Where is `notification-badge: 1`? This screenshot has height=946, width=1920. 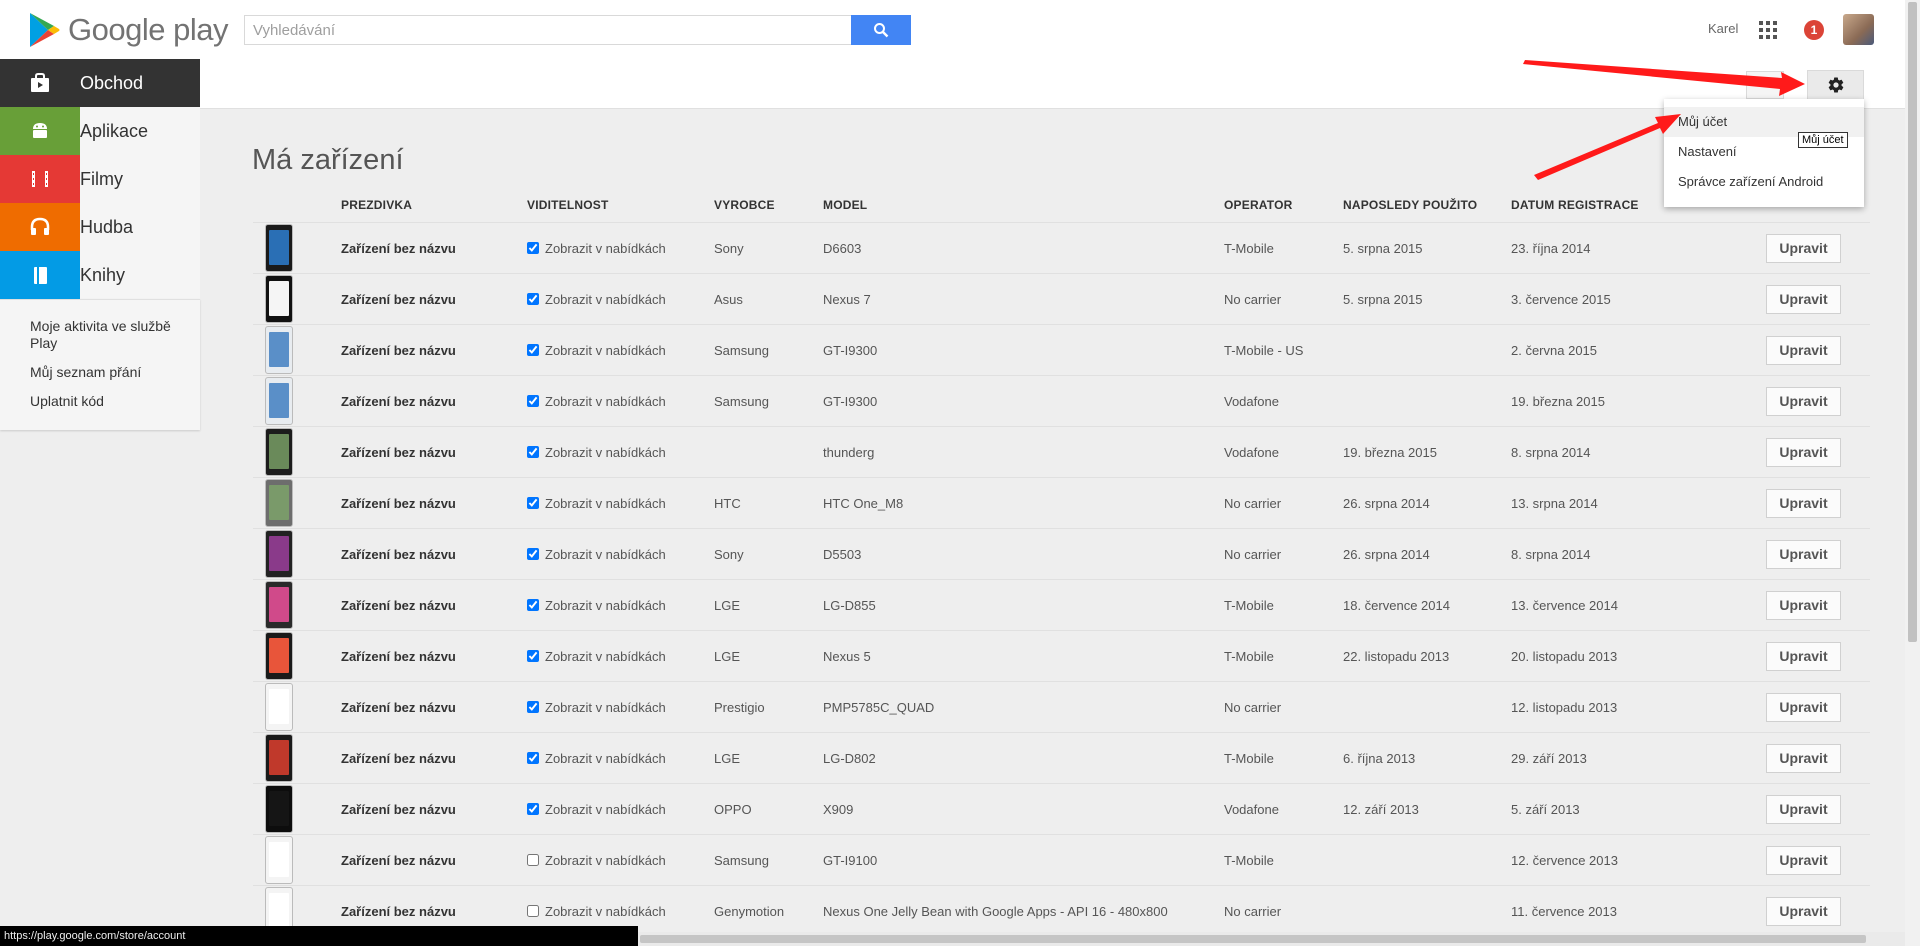 notification-badge: 1 is located at coordinates (1814, 30).